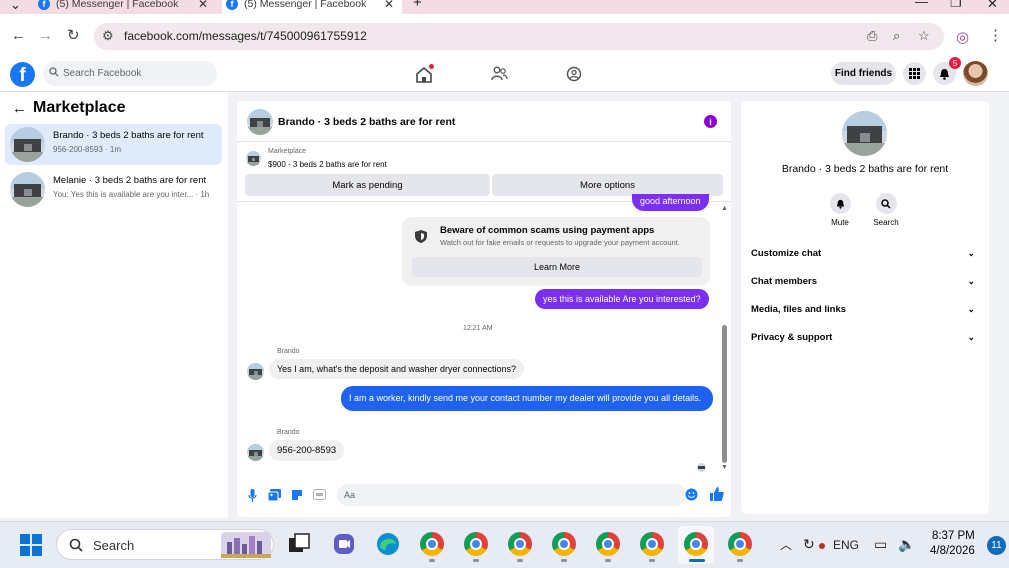 The height and width of the screenshot is (568, 1009). Describe the element at coordinates (27, 144) in the screenshot. I see `listing-thumbnail` at that location.